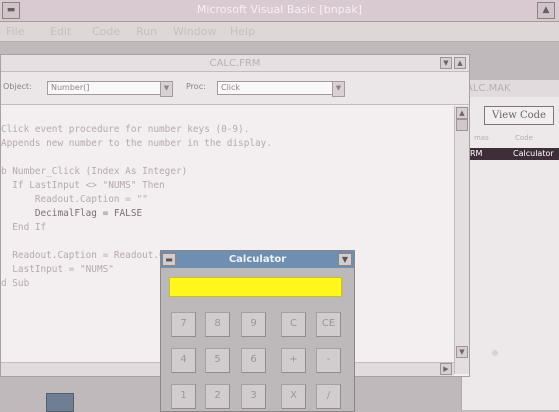 The width and height of the screenshot is (559, 412). What do you see at coordinates (17, 86) in the screenshot?
I see `object-label: Object:` at bounding box center [17, 86].